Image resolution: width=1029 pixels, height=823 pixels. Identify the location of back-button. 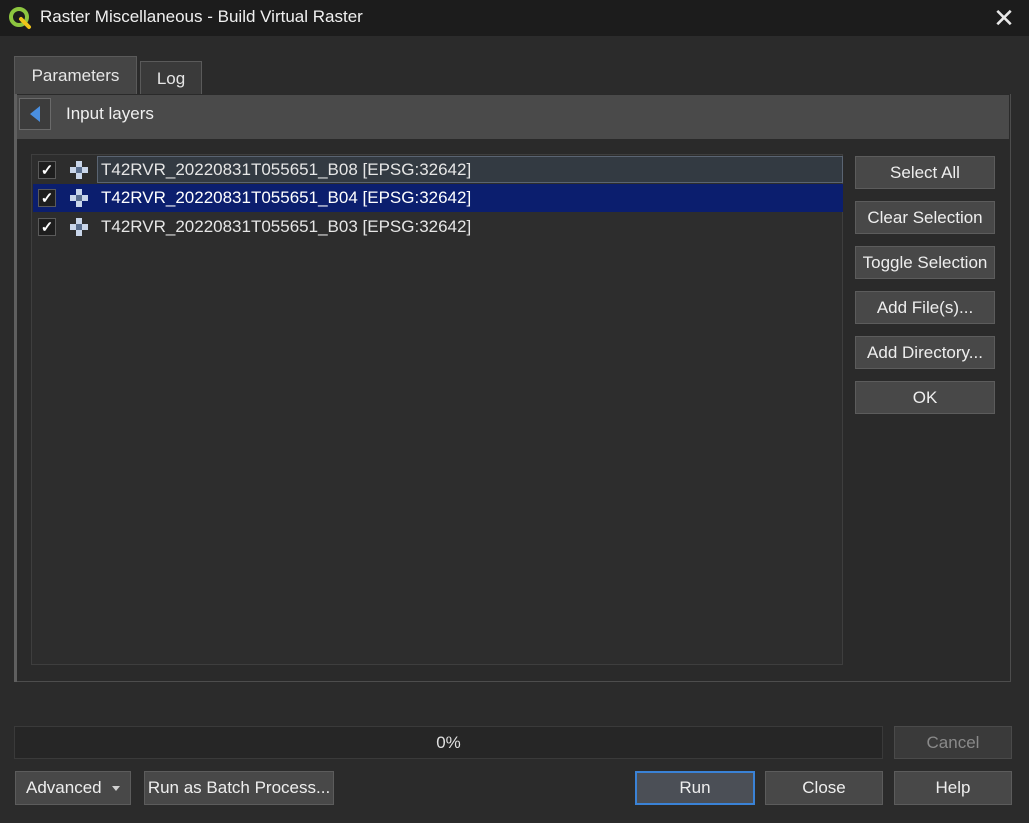
(35, 114).